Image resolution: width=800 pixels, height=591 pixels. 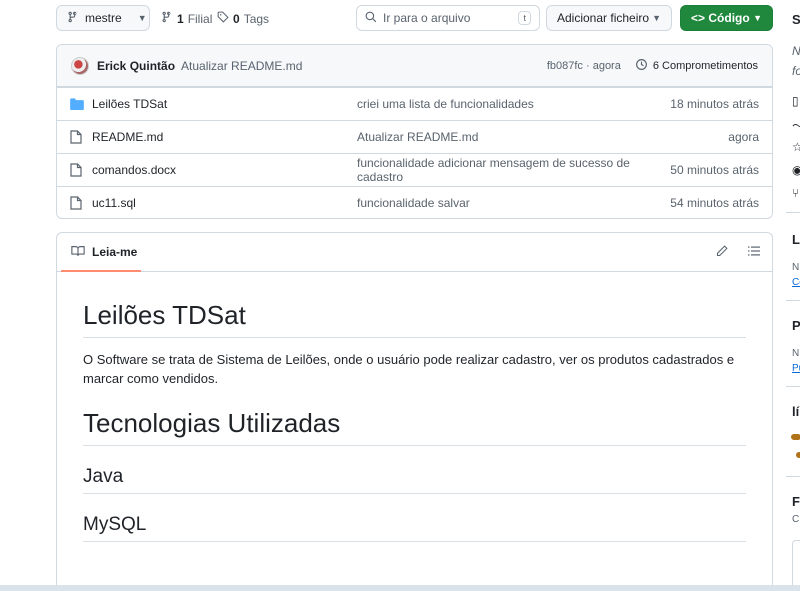 I want to click on tech-item: MySQL, so click(x=414, y=528).